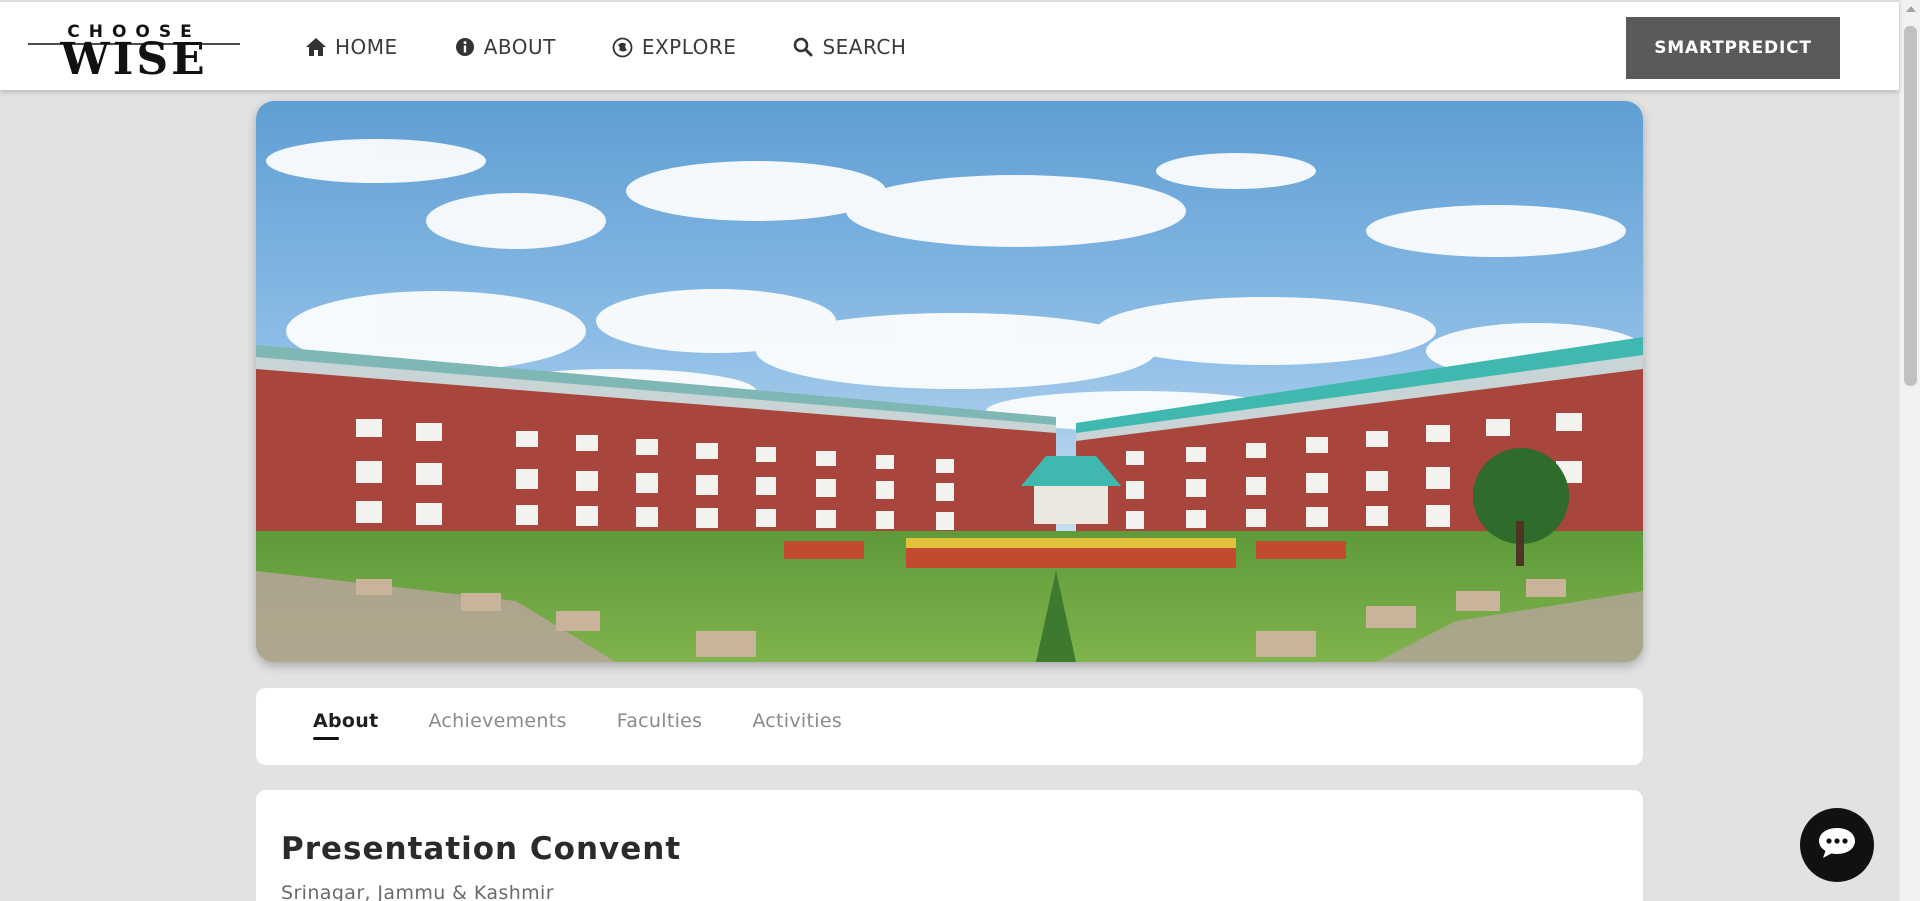 The image size is (1920, 901). I want to click on compass-icon, so click(623, 47).